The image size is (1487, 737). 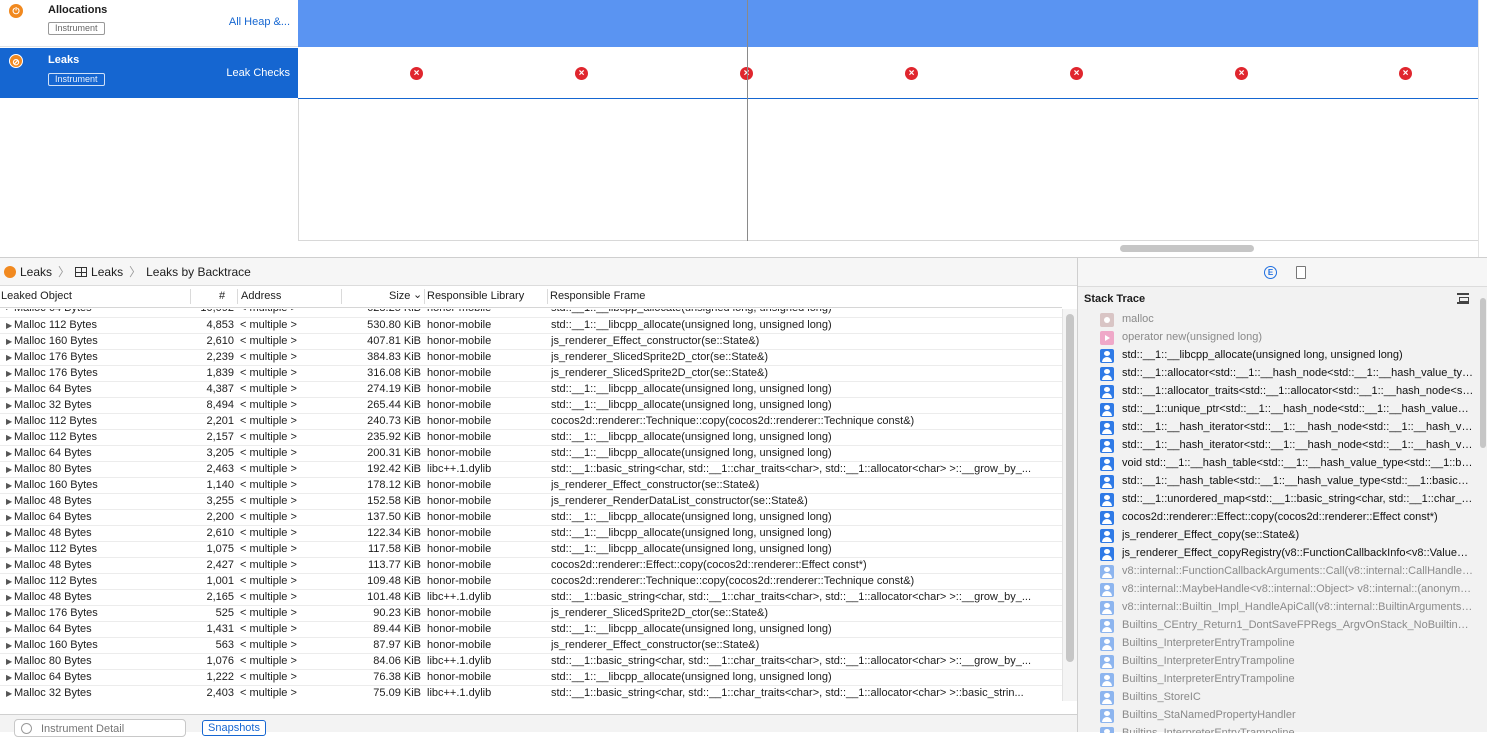 What do you see at coordinates (1288, 320) in the screenshot?
I see `stack-frame: malloc` at bounding box center [1288, 320].